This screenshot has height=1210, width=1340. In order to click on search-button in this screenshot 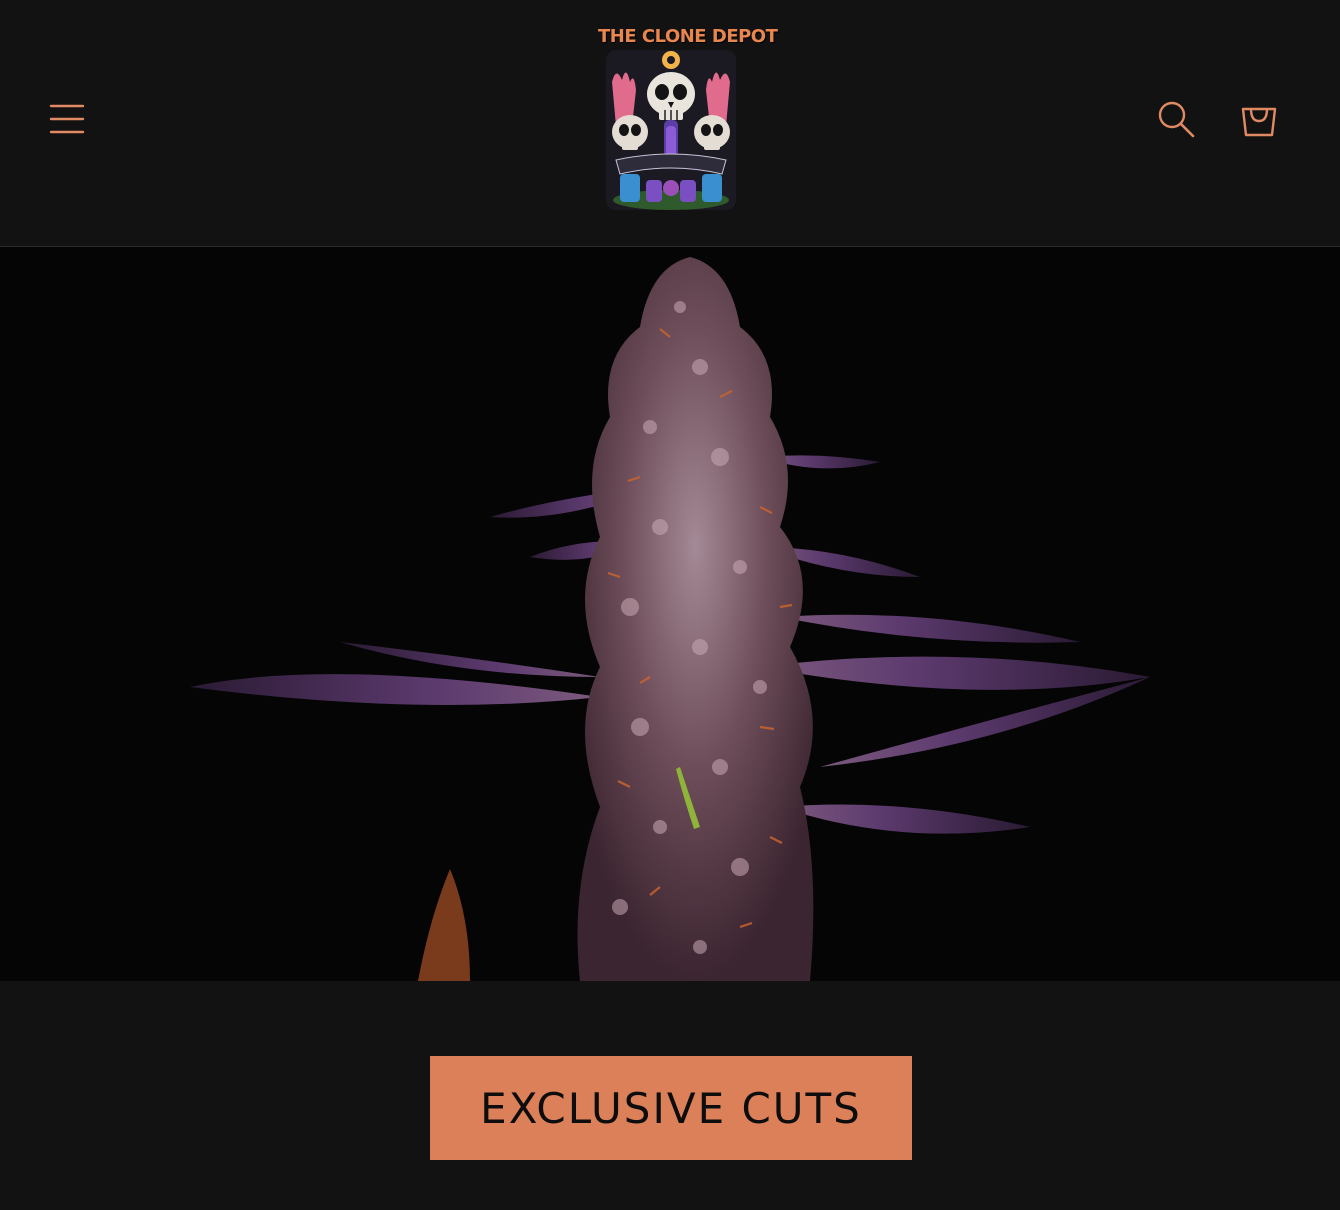, I will do `click(1176, 119)`.